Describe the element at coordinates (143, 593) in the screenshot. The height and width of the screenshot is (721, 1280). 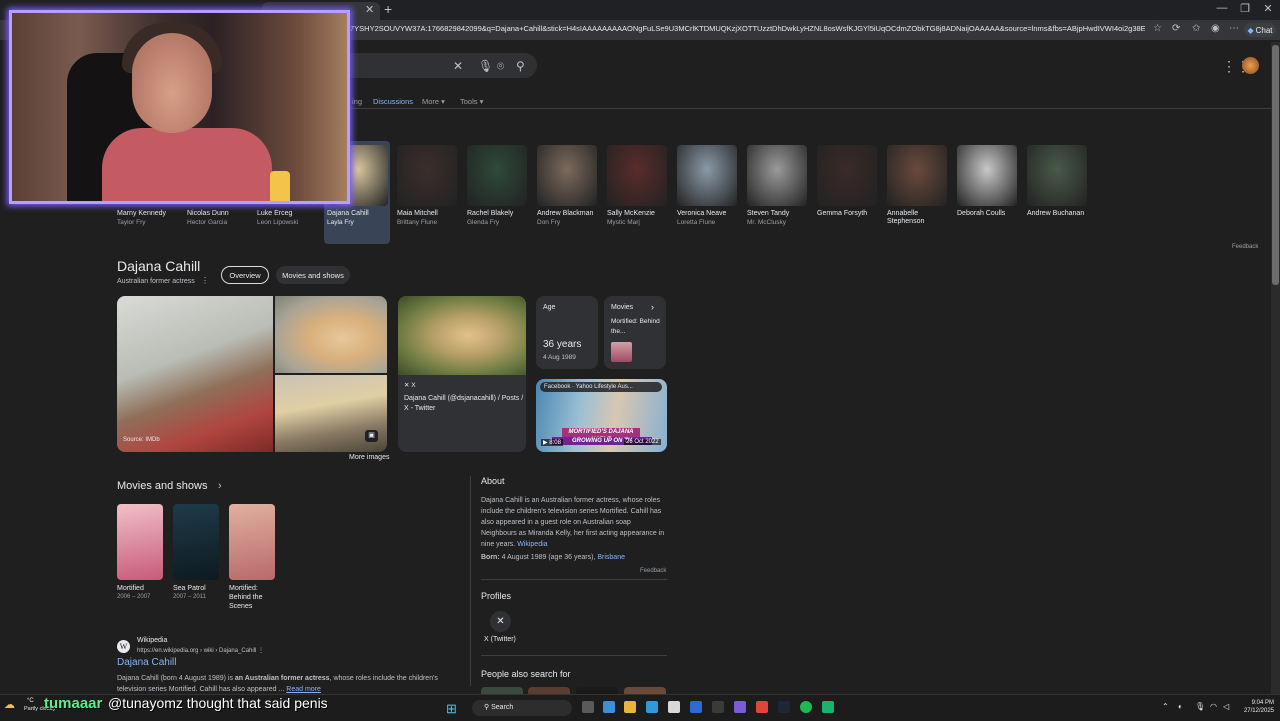
I see `show-item-0: Mortified 2006 – 2007` at that location.